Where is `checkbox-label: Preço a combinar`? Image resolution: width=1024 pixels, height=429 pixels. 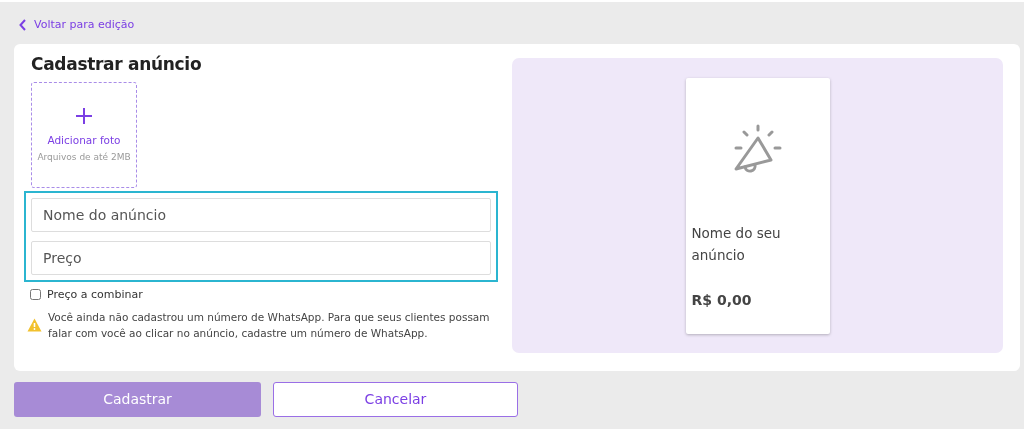 checkbox-label: Preço a combinar is located at coordinates (95, 294).